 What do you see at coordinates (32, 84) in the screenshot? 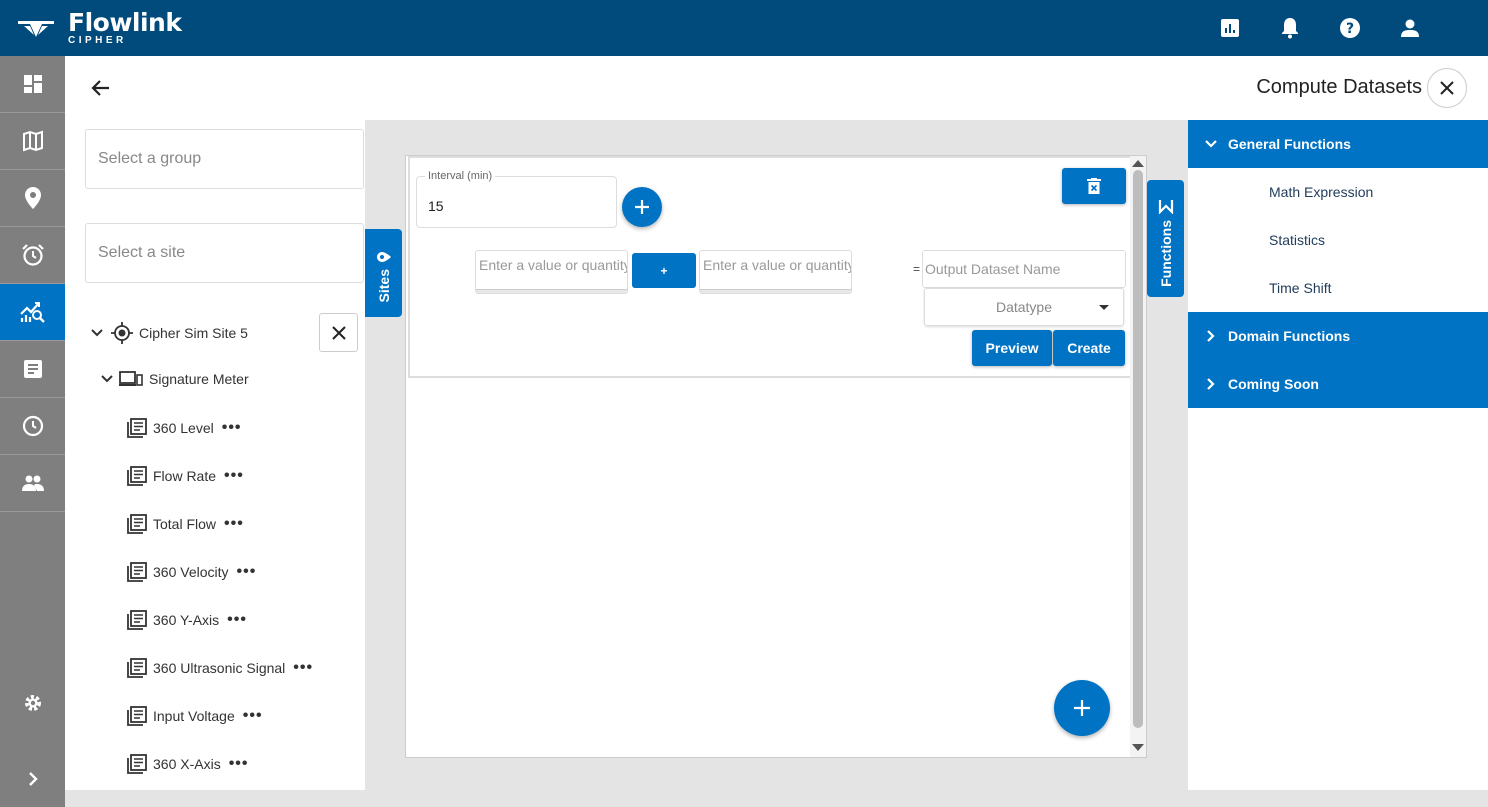
I see `dashboard-icon` at bounding box center [32, 84].